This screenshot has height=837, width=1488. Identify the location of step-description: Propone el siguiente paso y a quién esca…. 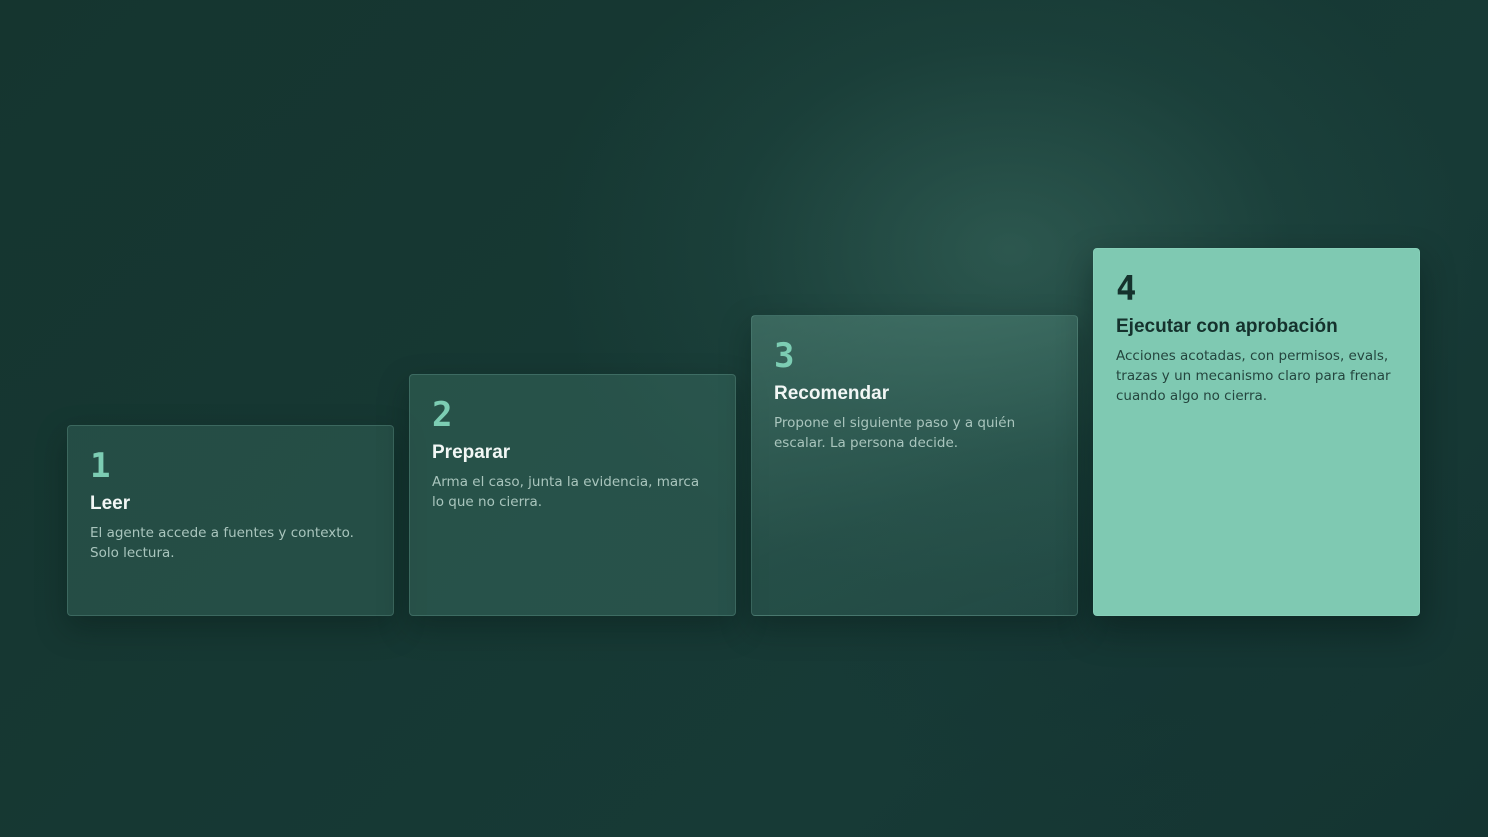
(895, 433).